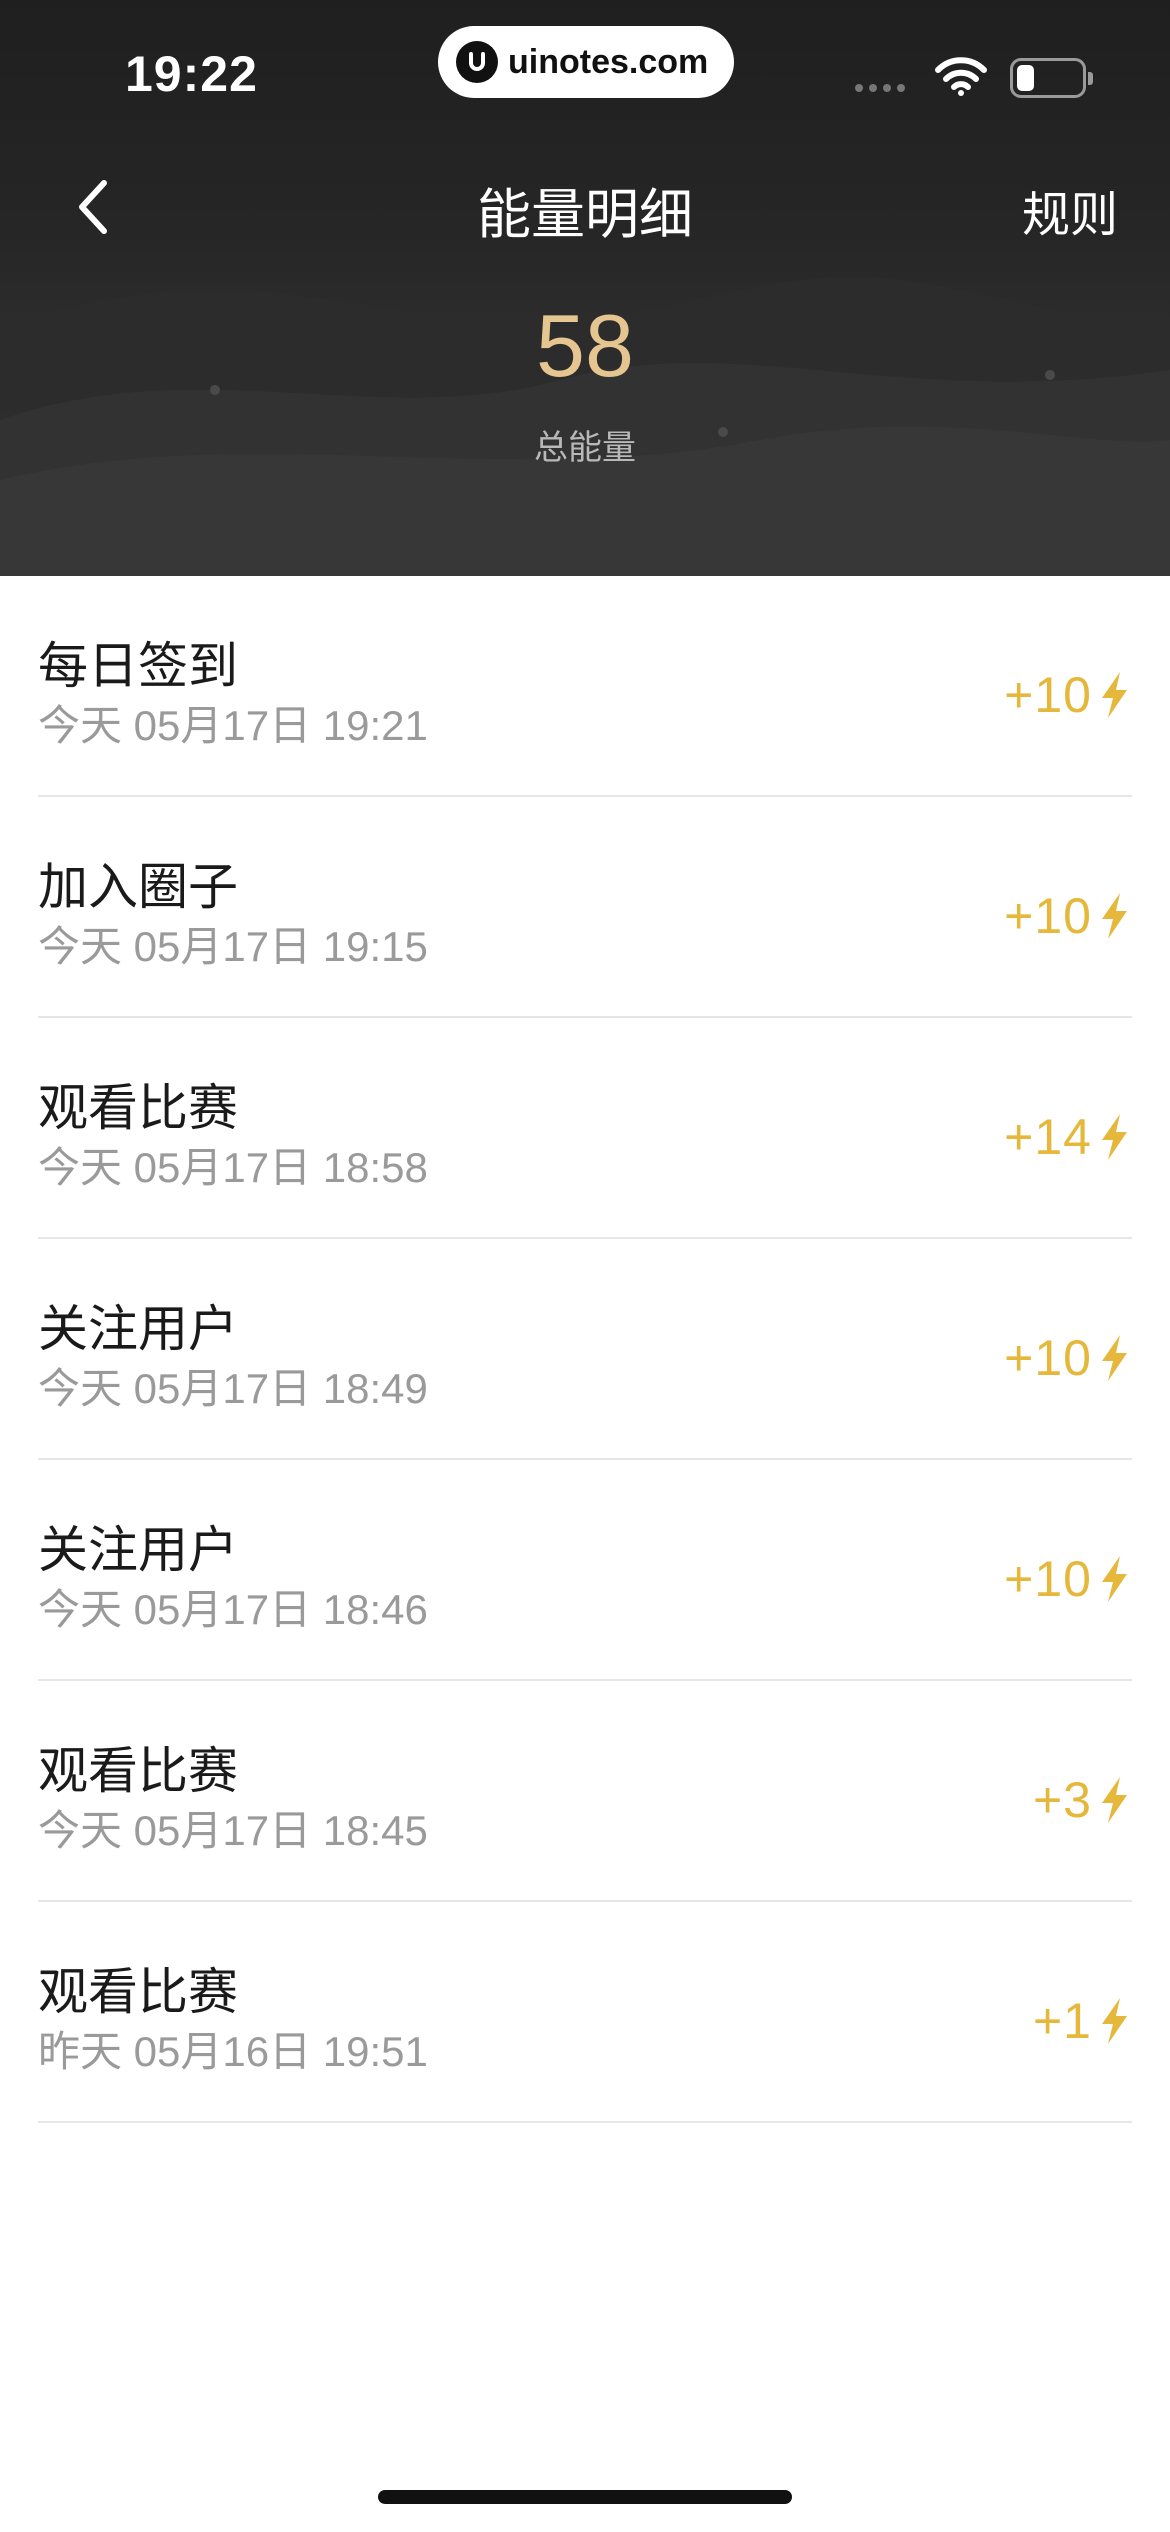 The height and width of the screenshot is (2532, 1170). I want to click on list-item: 观看比赛 今天 05月17日 18:45 +3, so click(585, 1791).